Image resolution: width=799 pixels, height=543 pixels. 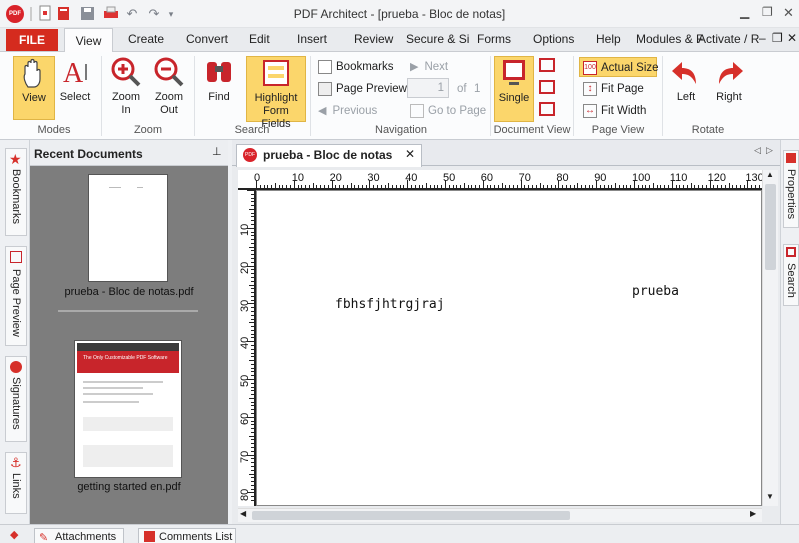 I want to click on bookmarks-button: Bookmarks, so click(x=356, y=67).